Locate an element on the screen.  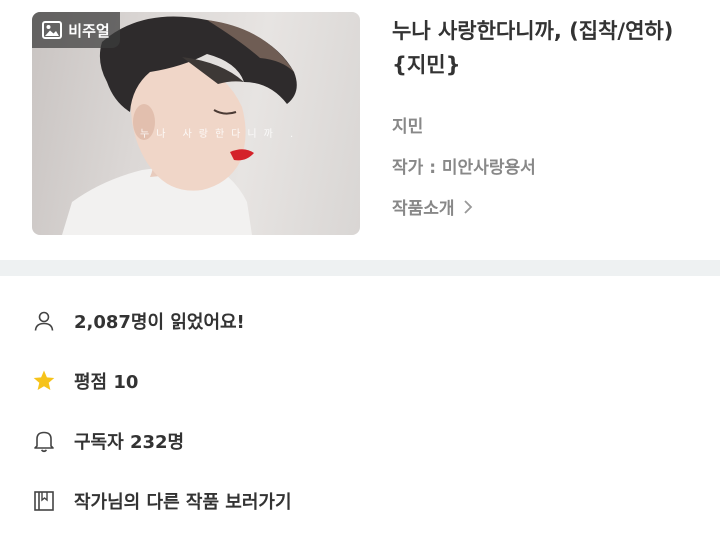
rating-value: 평점 10 is located at coordinates (106, 382).